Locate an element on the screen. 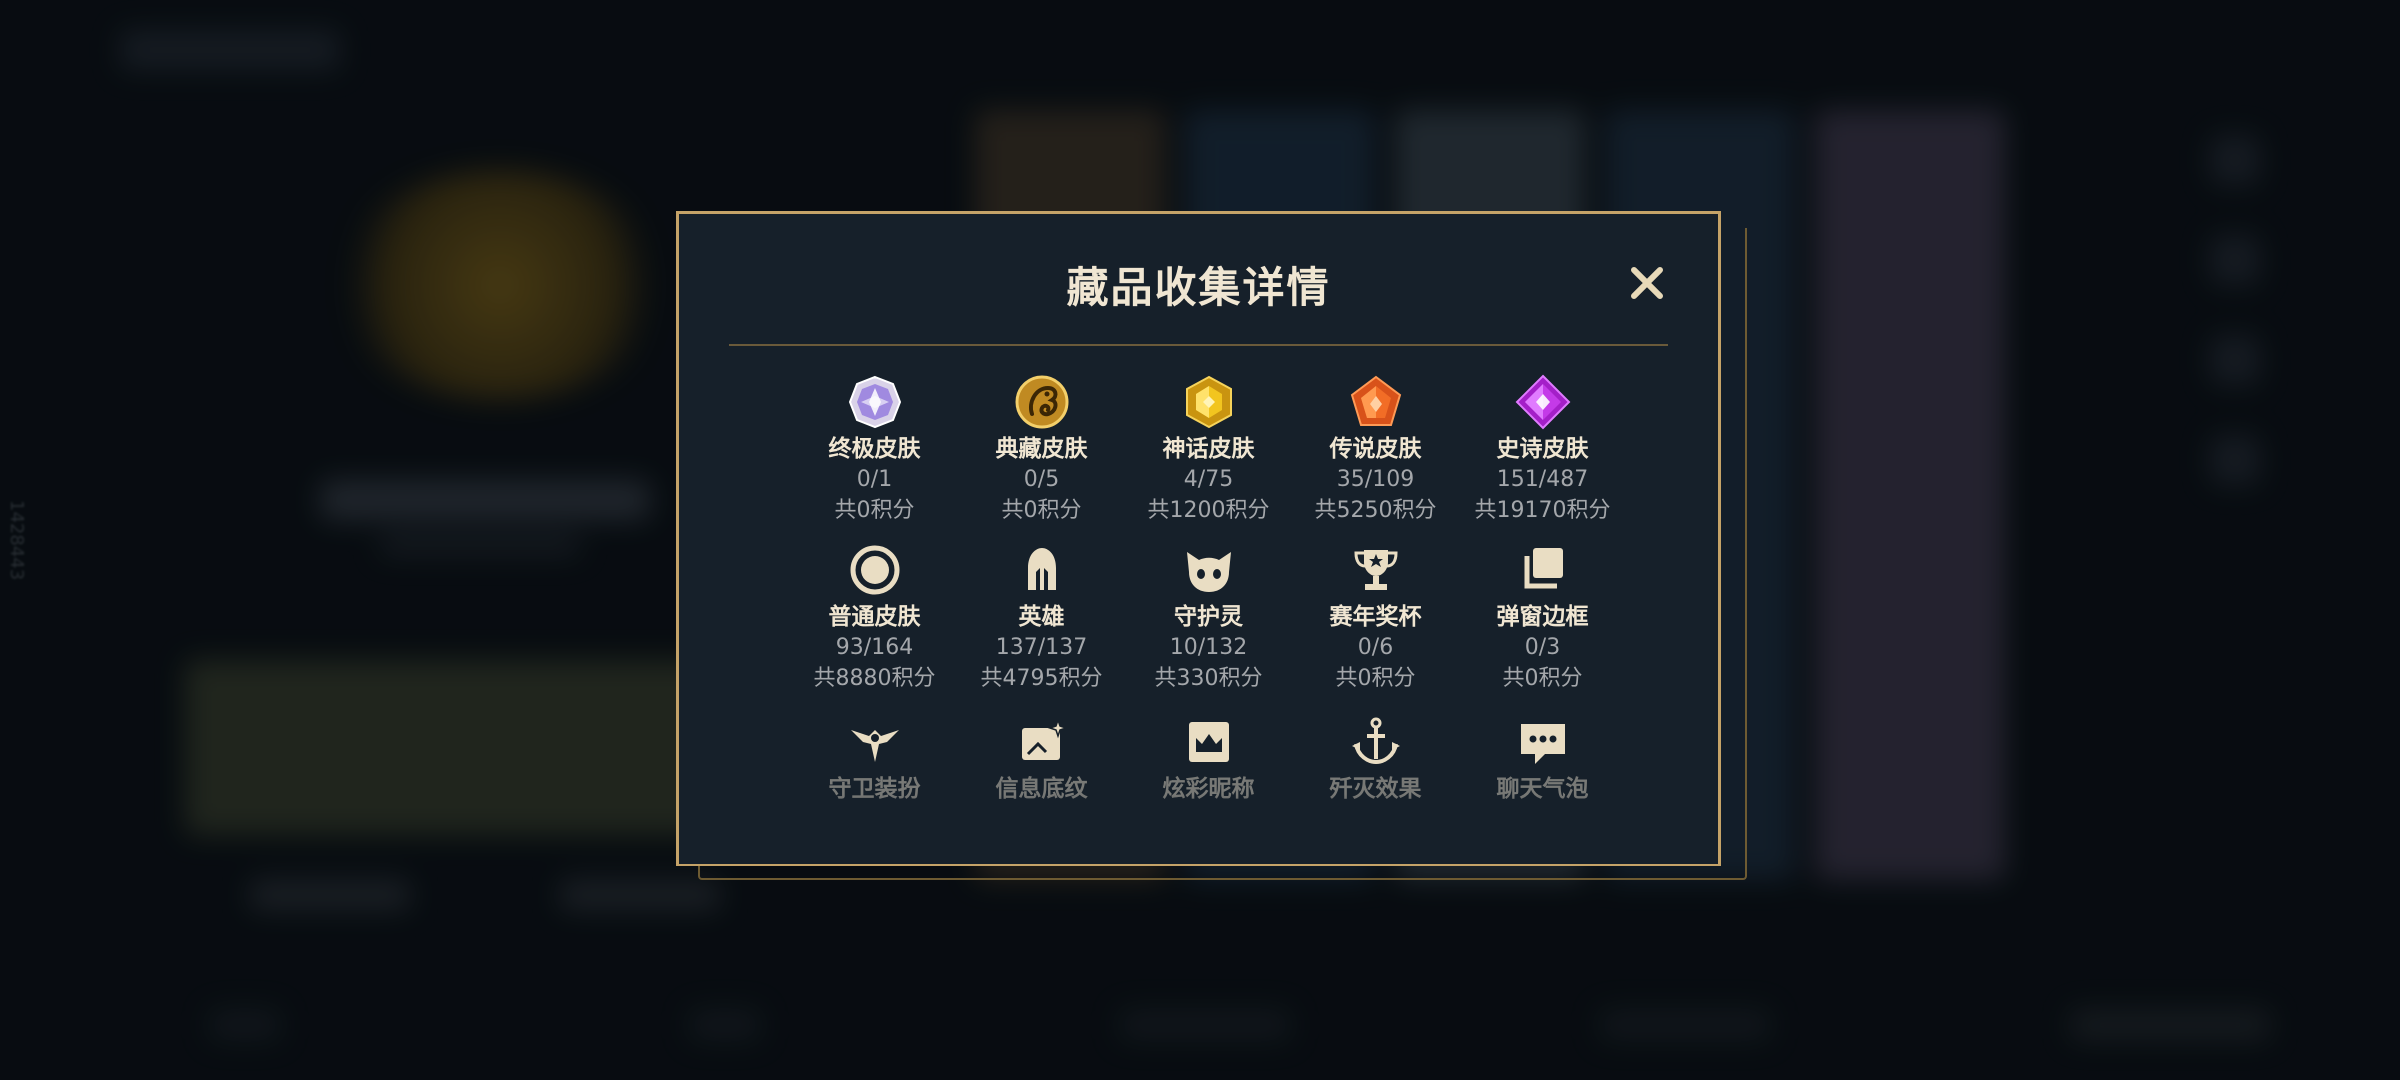 Image resolution: width=2400 pixels, height=1080 pixels. mythic-gem-icon is located at coordinates (1208, 402).